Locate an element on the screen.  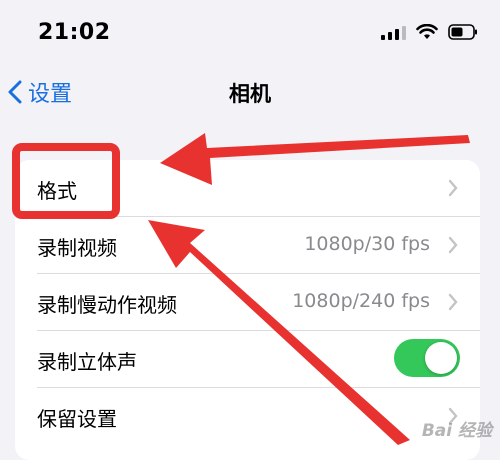
watermark: Bai 经验 is located at coordinates (456, 431).